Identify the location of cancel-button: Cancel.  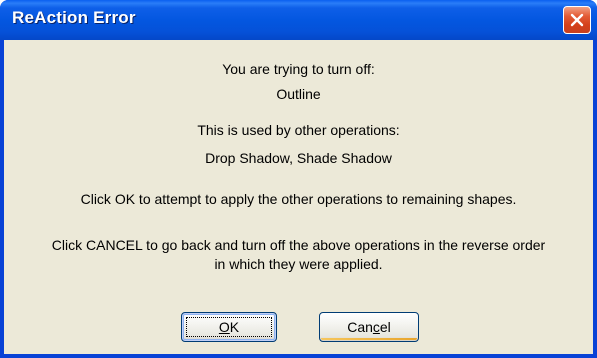
(369, 327).